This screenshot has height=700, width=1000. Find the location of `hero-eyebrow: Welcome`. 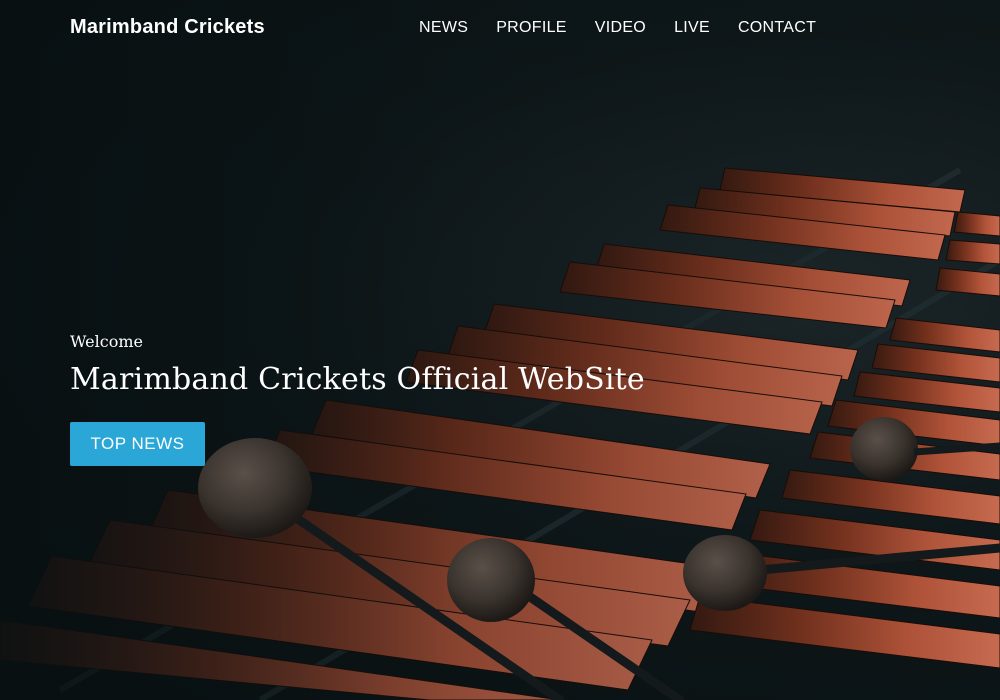

hero-eyebrow: Welcome is located at coordinates (106, 341).